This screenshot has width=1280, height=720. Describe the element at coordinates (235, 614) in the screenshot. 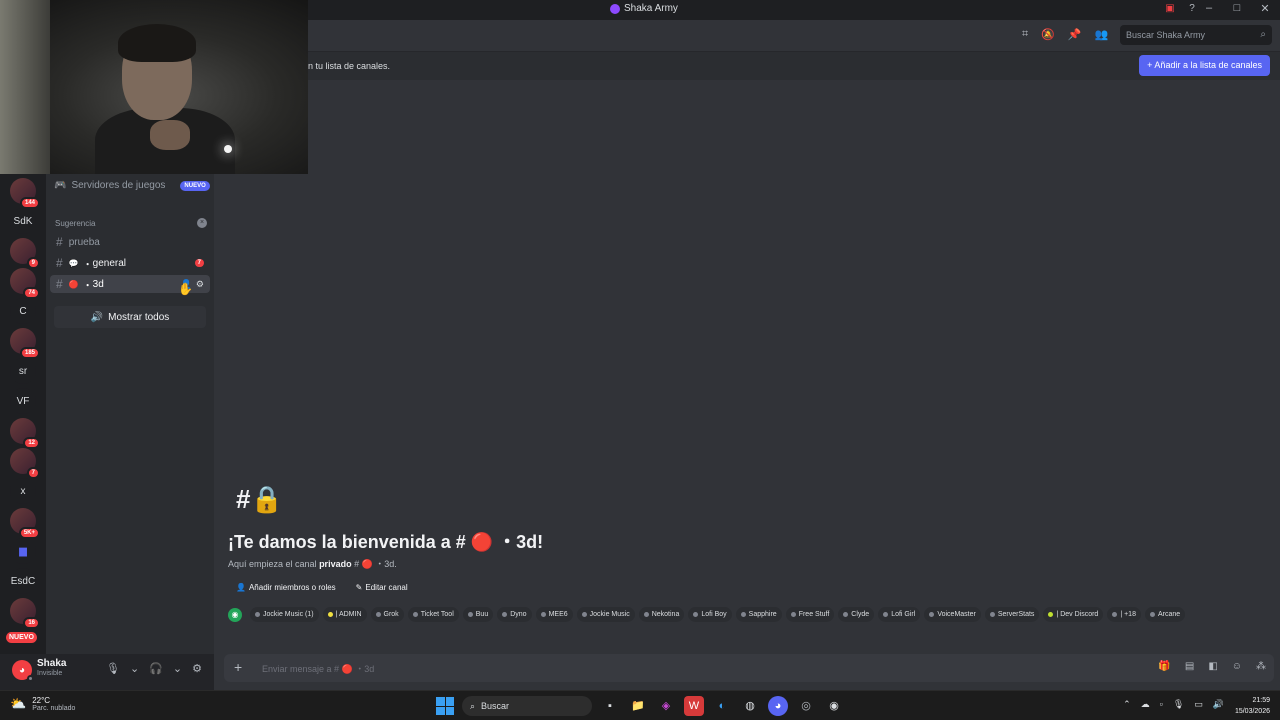

I see `app-directory-icon: ◉` at that location.